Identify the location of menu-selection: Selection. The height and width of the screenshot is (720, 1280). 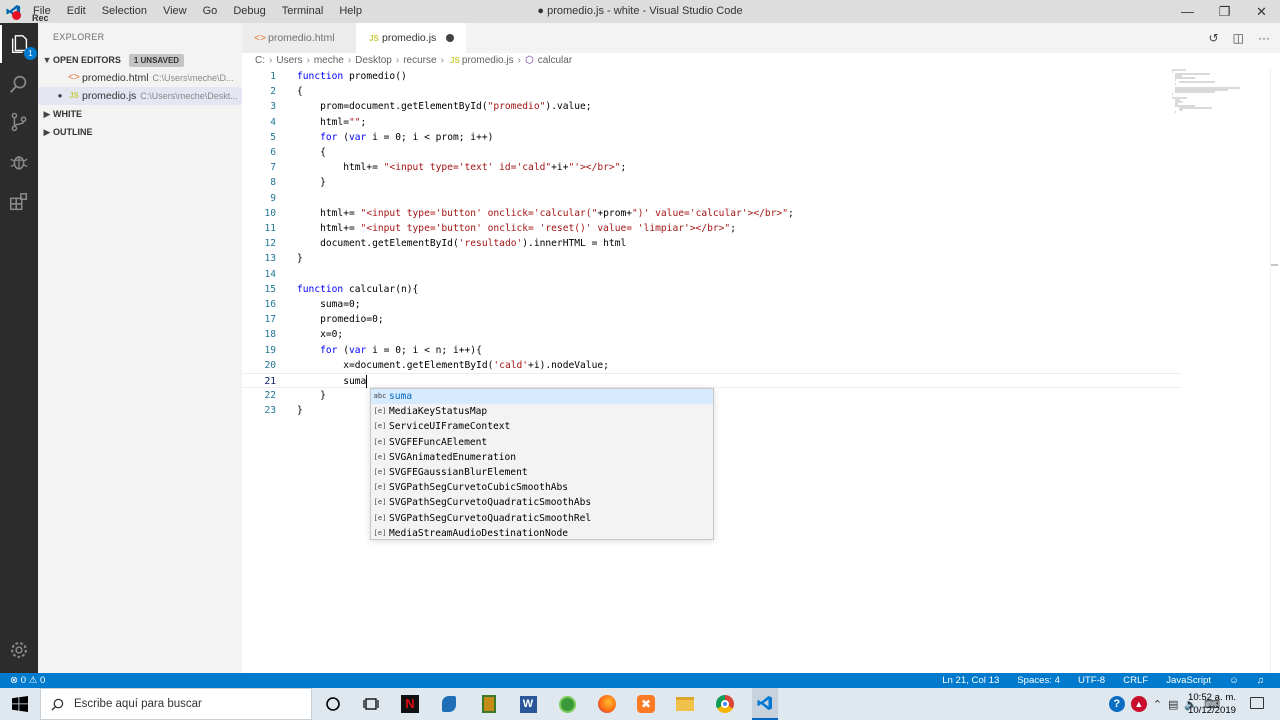
(124, 11).